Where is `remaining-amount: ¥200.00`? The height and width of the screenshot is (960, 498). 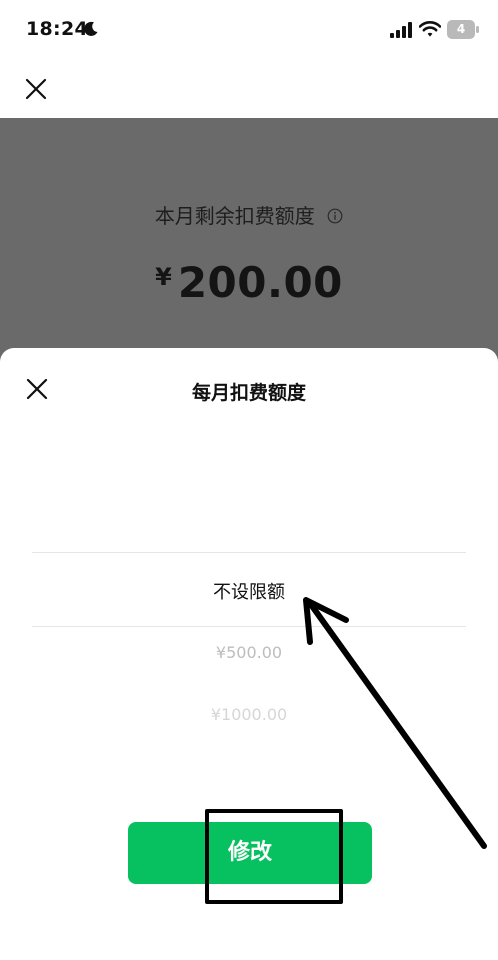
remaining-amount: ¥200.00 is located at coordinates (249, 282).